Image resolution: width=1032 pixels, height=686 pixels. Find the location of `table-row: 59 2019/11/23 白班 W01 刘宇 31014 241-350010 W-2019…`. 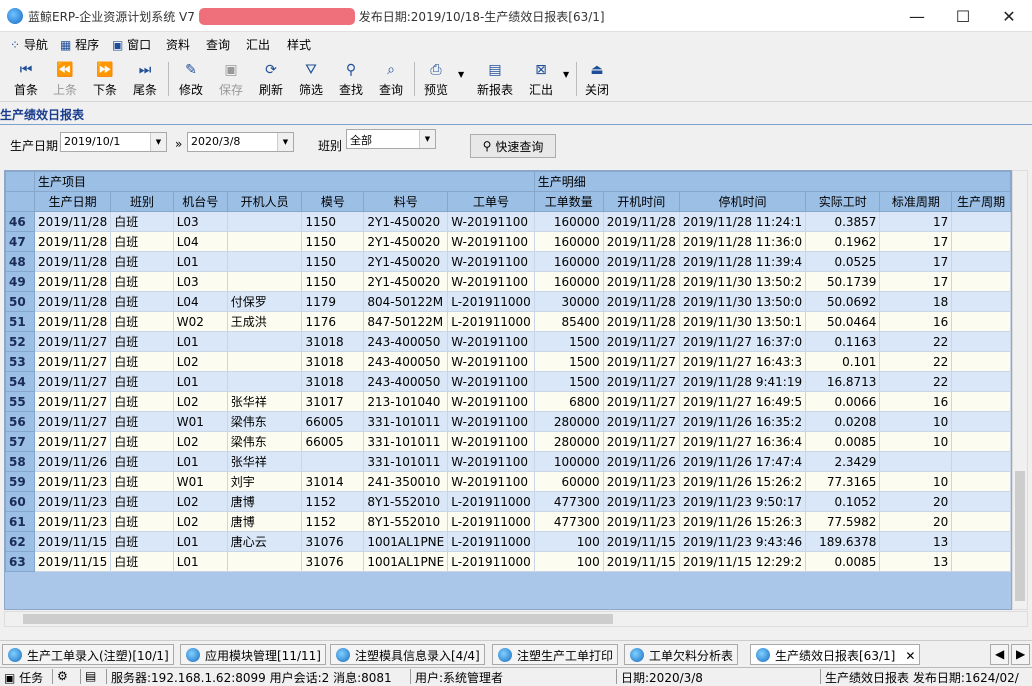

table-row: 59 2019/11/23 白班 W01 刘宇 31014 241-350010 W-2019… is located at coordinates (508, 481).